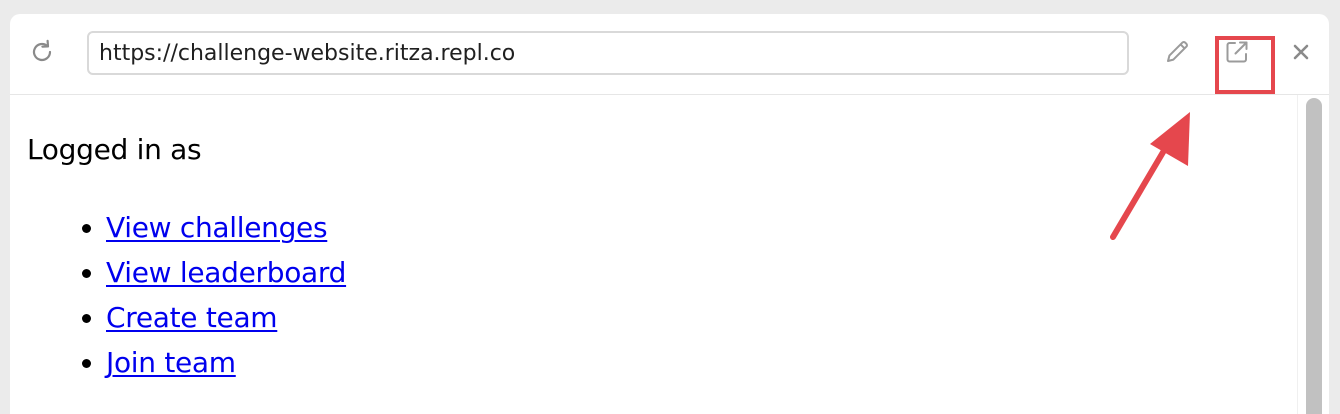  I want to click on scrollbar, so click(1313, 254).